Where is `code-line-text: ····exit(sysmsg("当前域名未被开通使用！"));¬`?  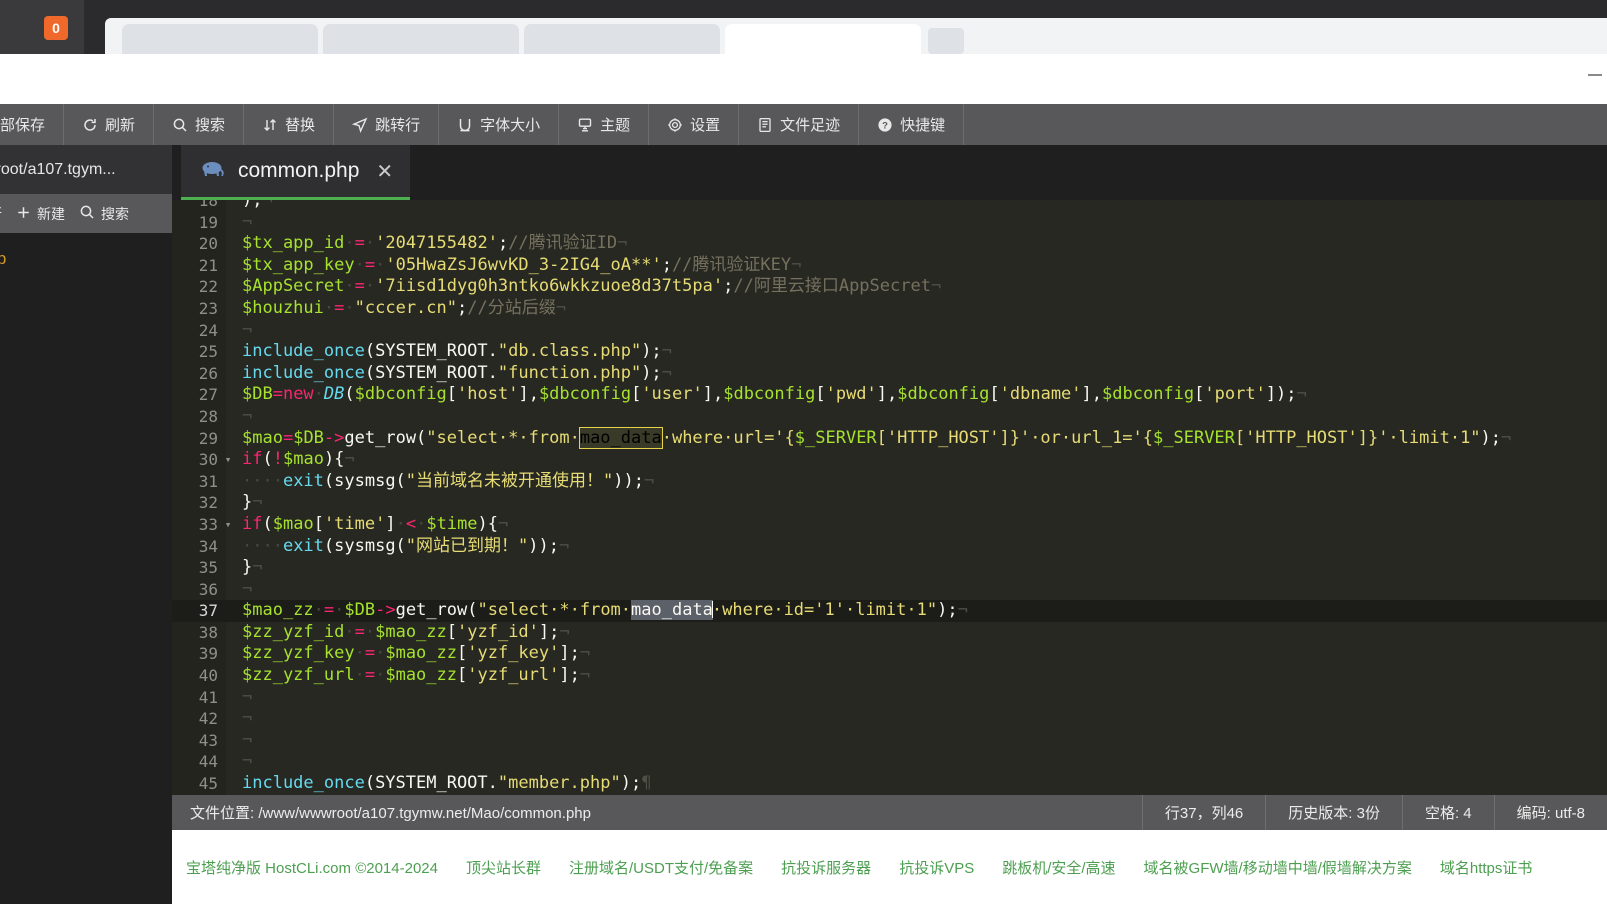 code-line-text: ····exit(sysmsg("当前域名未被开通使用！"));¬ is located at coordinates (448, 482).